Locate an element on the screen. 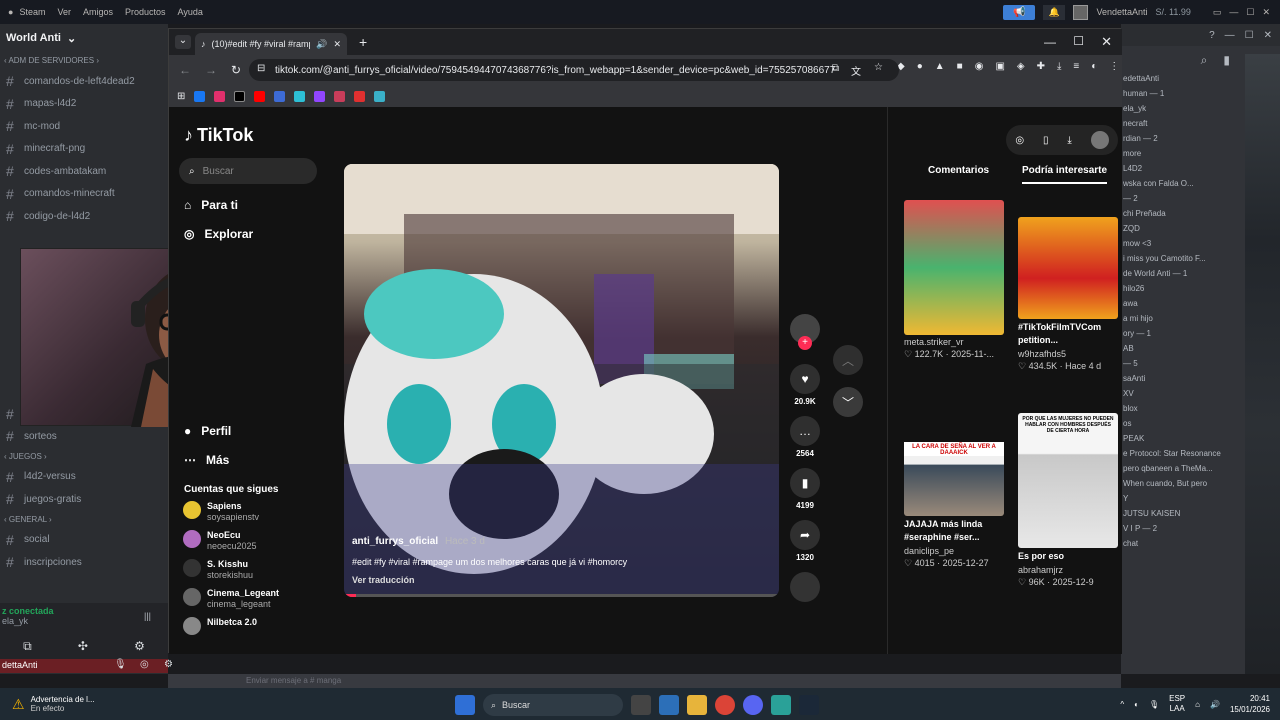  headphones-icon: ◎ is located at coordinates (144, 664).